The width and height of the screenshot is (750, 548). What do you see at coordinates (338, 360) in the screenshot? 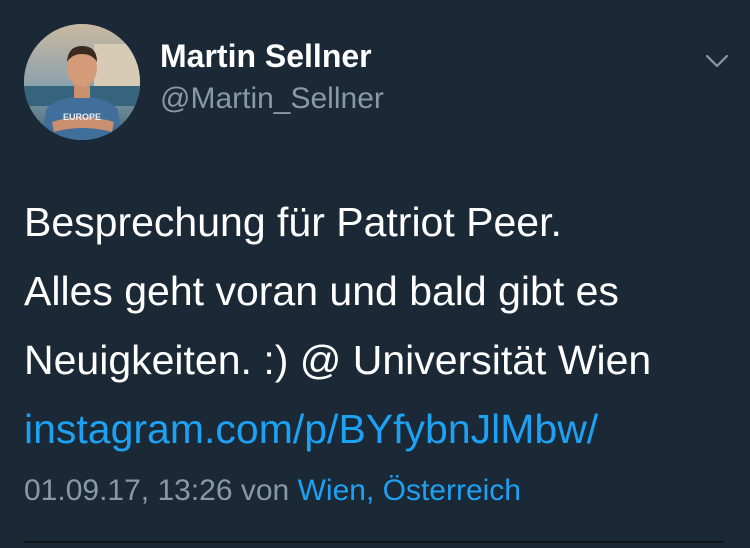
I see `tweet-text-line: Neuigkeiten. :) @ Universität Wien` at bounding box center [338, 360].